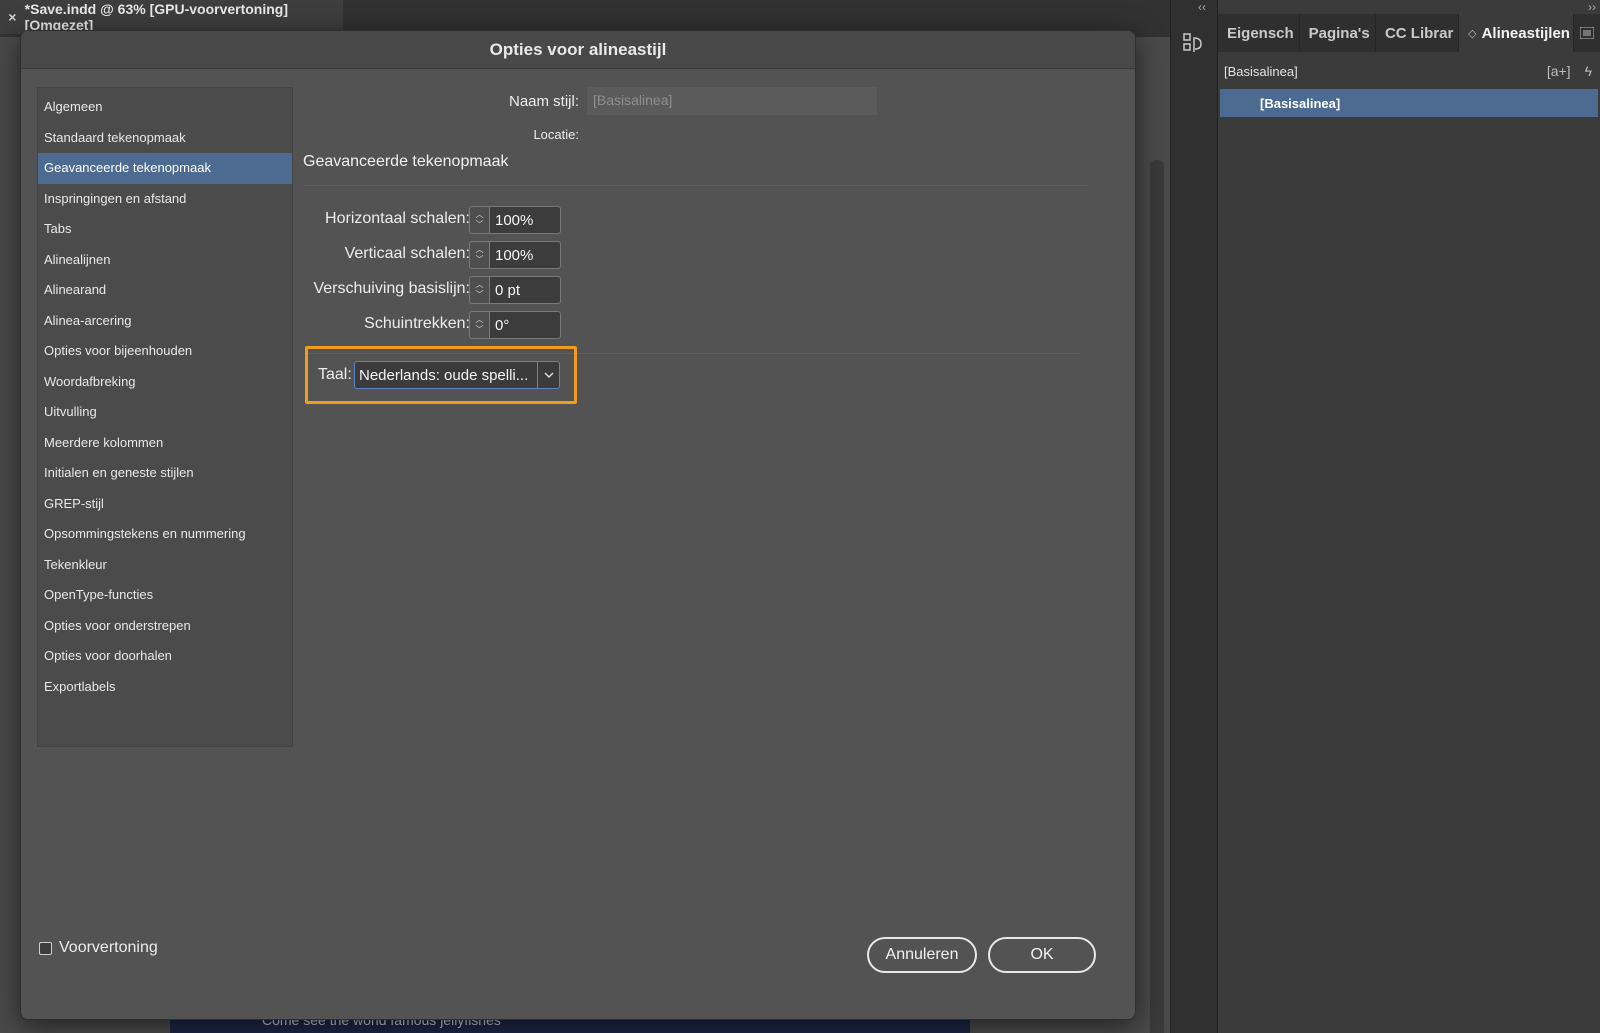 The width and height of the screenshot is (1600, 1033). I want to click on style-name-label: Naam stijl:, so click(543, 101).